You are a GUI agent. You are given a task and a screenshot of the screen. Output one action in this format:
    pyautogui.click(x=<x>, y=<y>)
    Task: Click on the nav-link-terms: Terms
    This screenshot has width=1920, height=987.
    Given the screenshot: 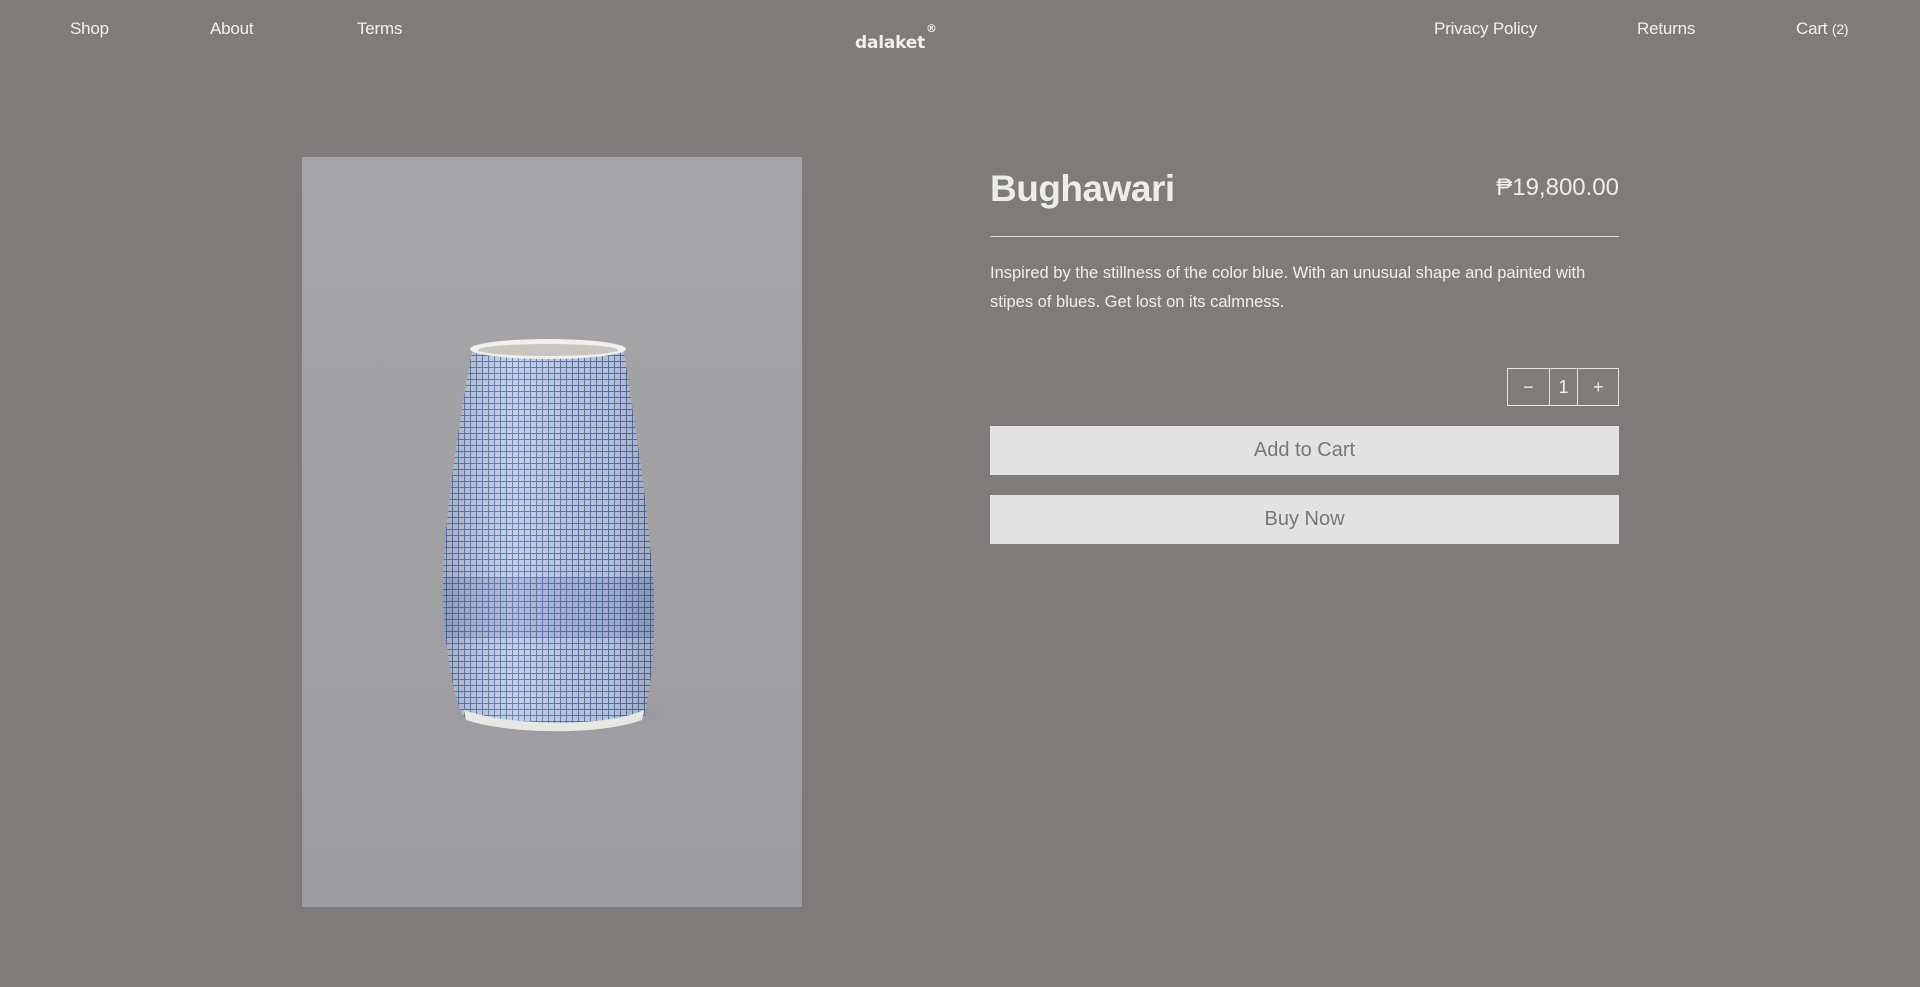 What is the action you would take?
    pyautogui.click(x=379, y=29)
    